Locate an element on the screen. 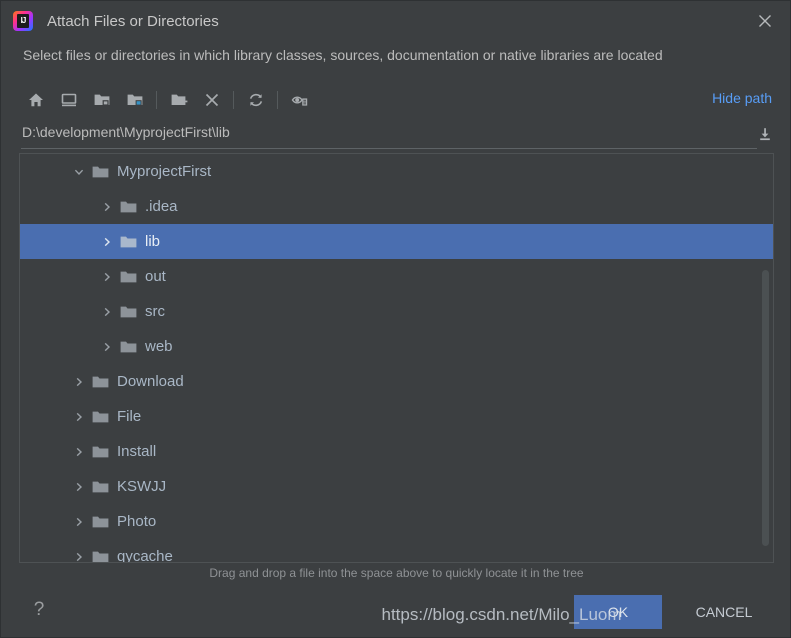 Image resolution: width=791 pixels, height=638 pixels. tree-scrollbar is located at coordinates (765, 408).